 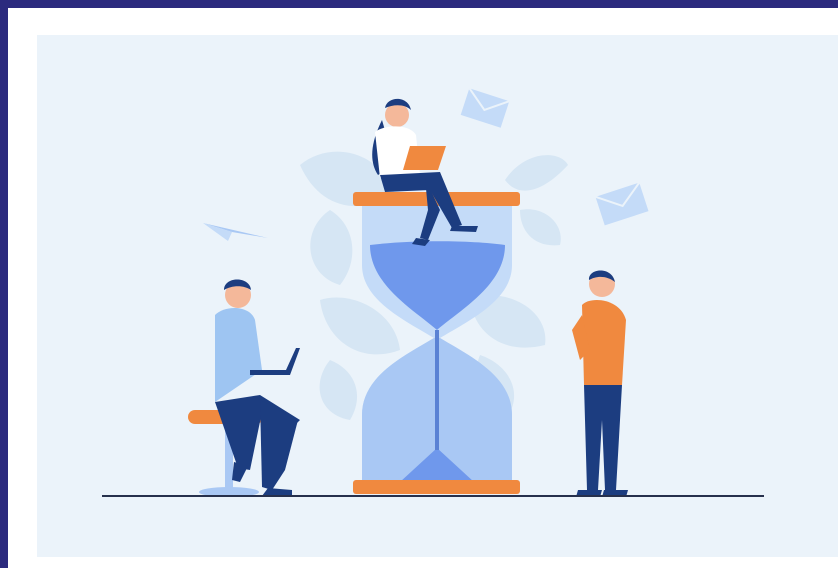 What do you see at coordinates (244, 388) in the screenshot?
I see `man-with-laptop-on-stool` at bounding box center [244, 388].